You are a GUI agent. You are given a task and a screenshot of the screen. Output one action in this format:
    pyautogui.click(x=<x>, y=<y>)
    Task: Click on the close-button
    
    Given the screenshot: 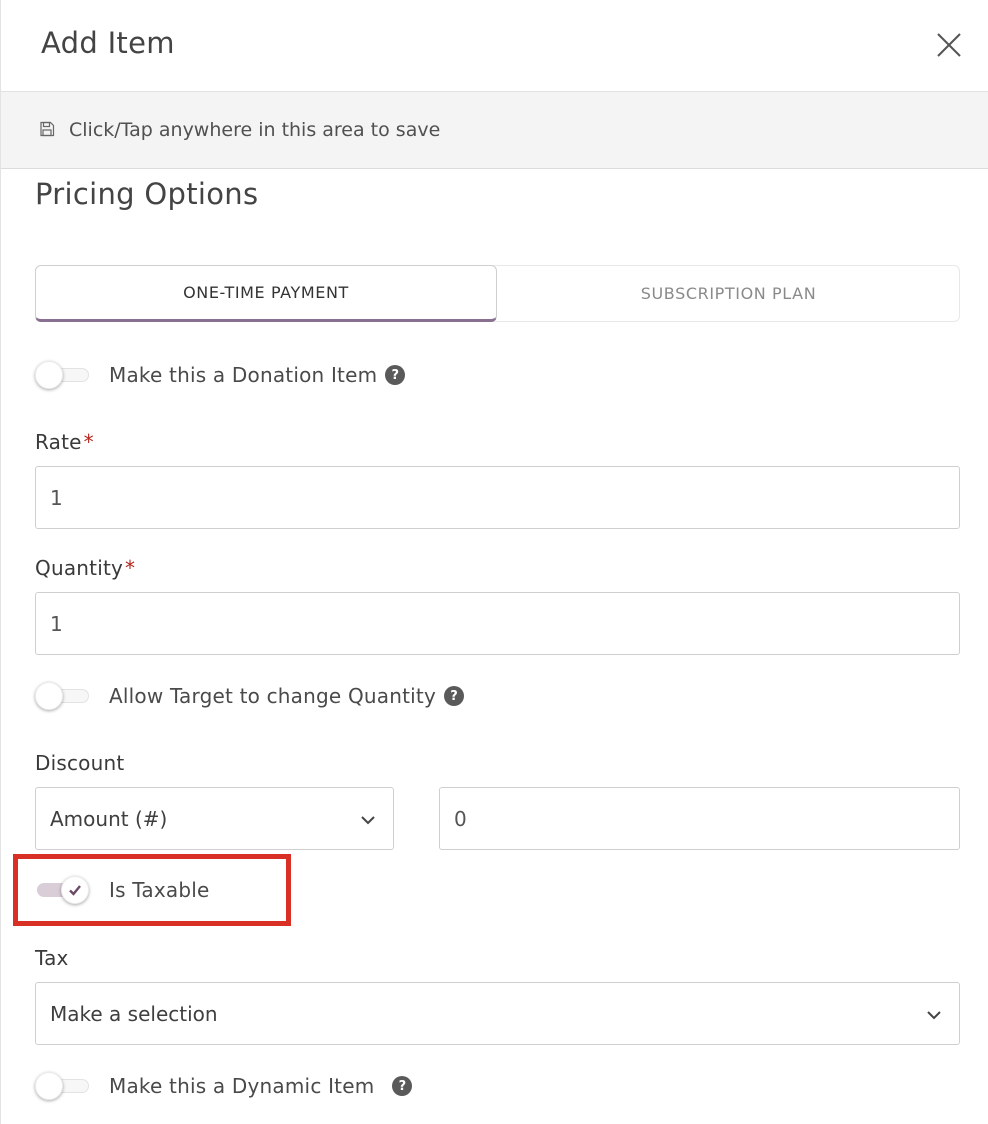 What is the action you would take?
    pyautogui.click(x=949, y=45)
    